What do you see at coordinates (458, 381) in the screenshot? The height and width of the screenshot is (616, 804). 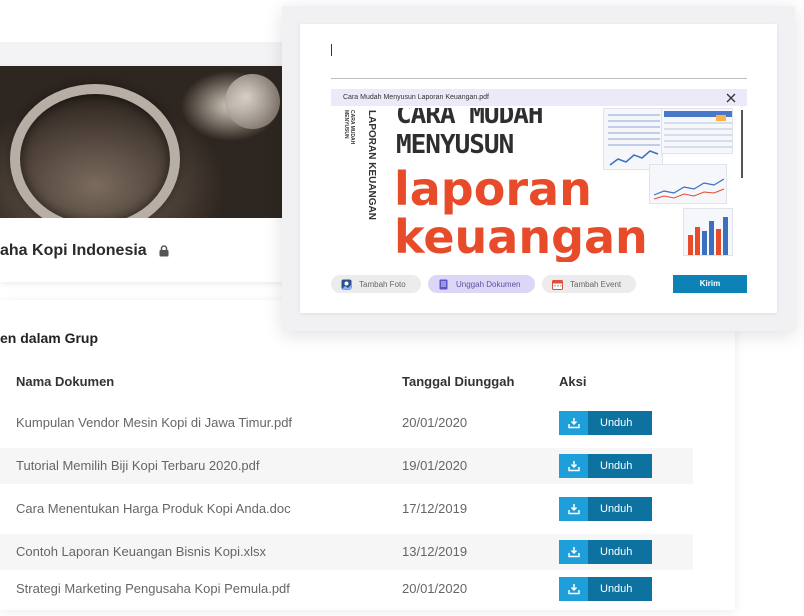 I see `column-header-date: Tanggal Diunggah` at bounding box center [458, 381].